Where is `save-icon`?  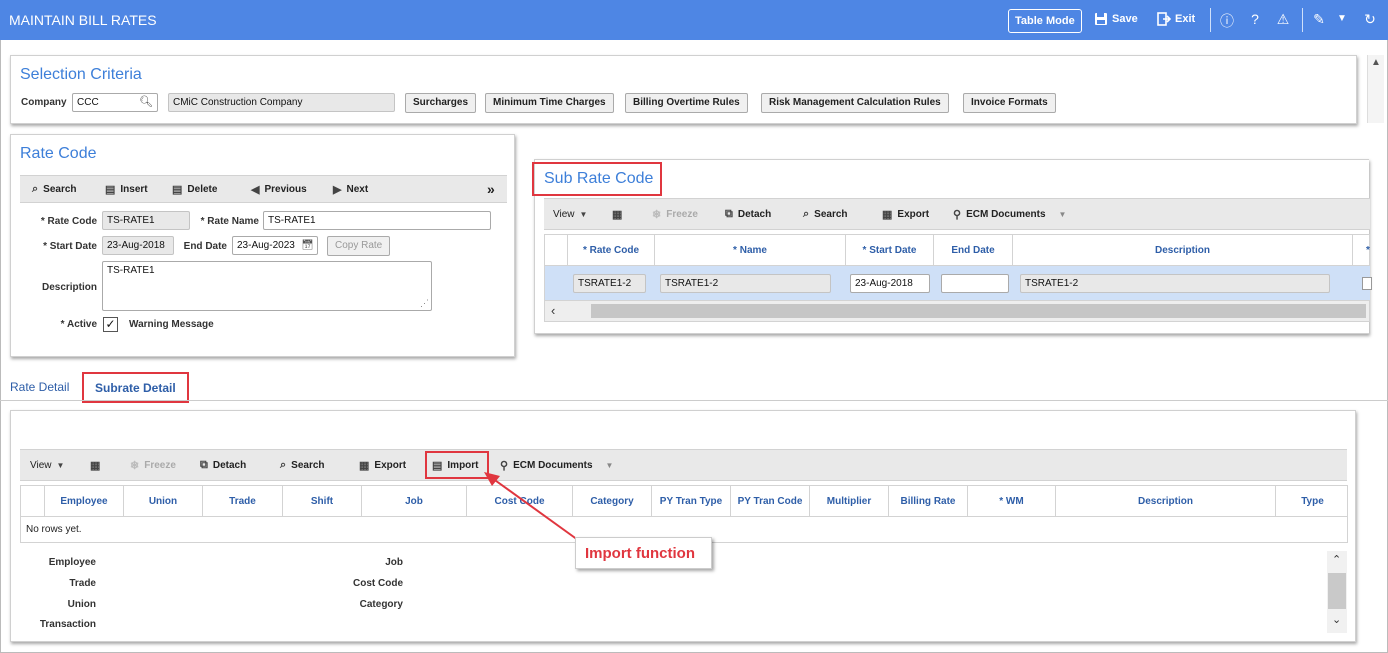
save-icon is located at coordinates (1101, 19).